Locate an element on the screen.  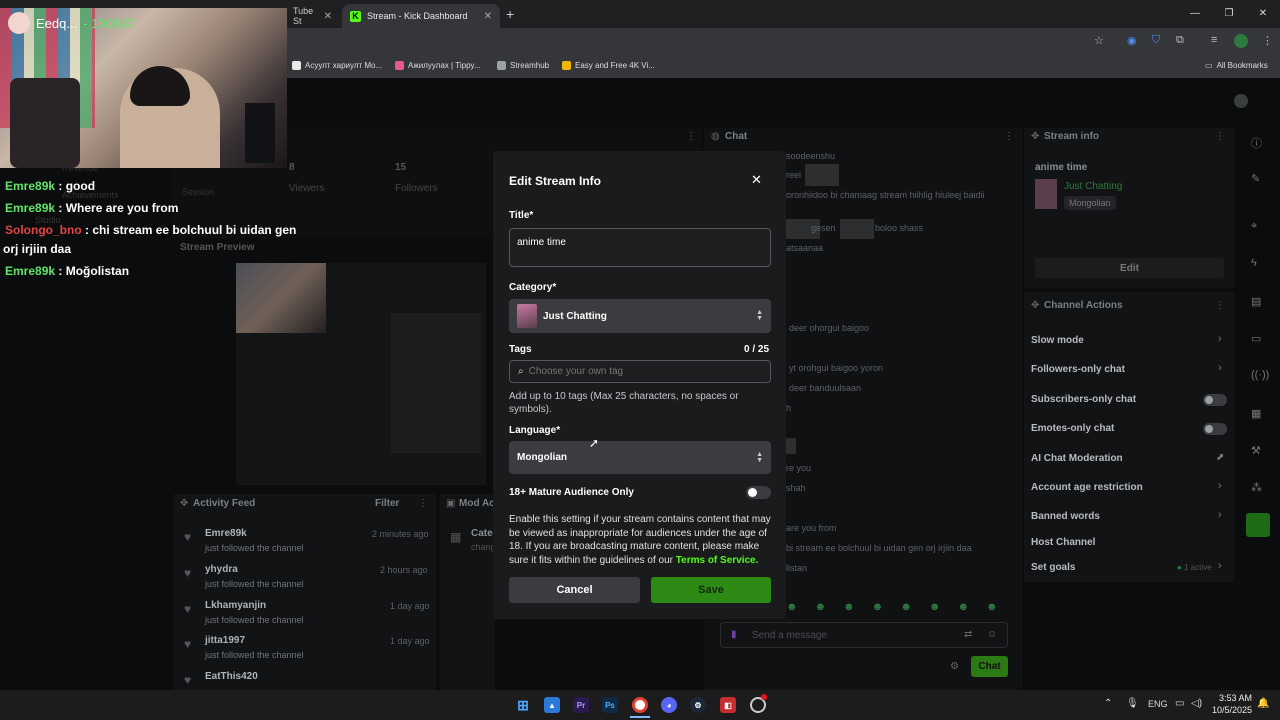
chrome-icon is located at coordinates (640, 705).